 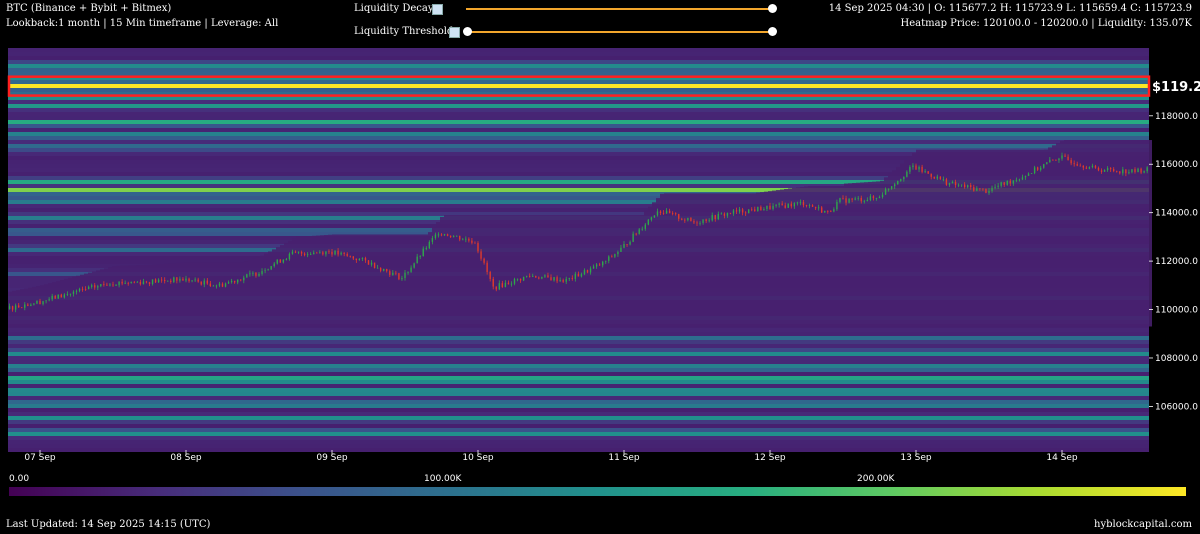 What do you see at coordinates (770, 458) in the screenshot?
I see `x-tick-label: 12 Sep` at bounding box center [770, 458].